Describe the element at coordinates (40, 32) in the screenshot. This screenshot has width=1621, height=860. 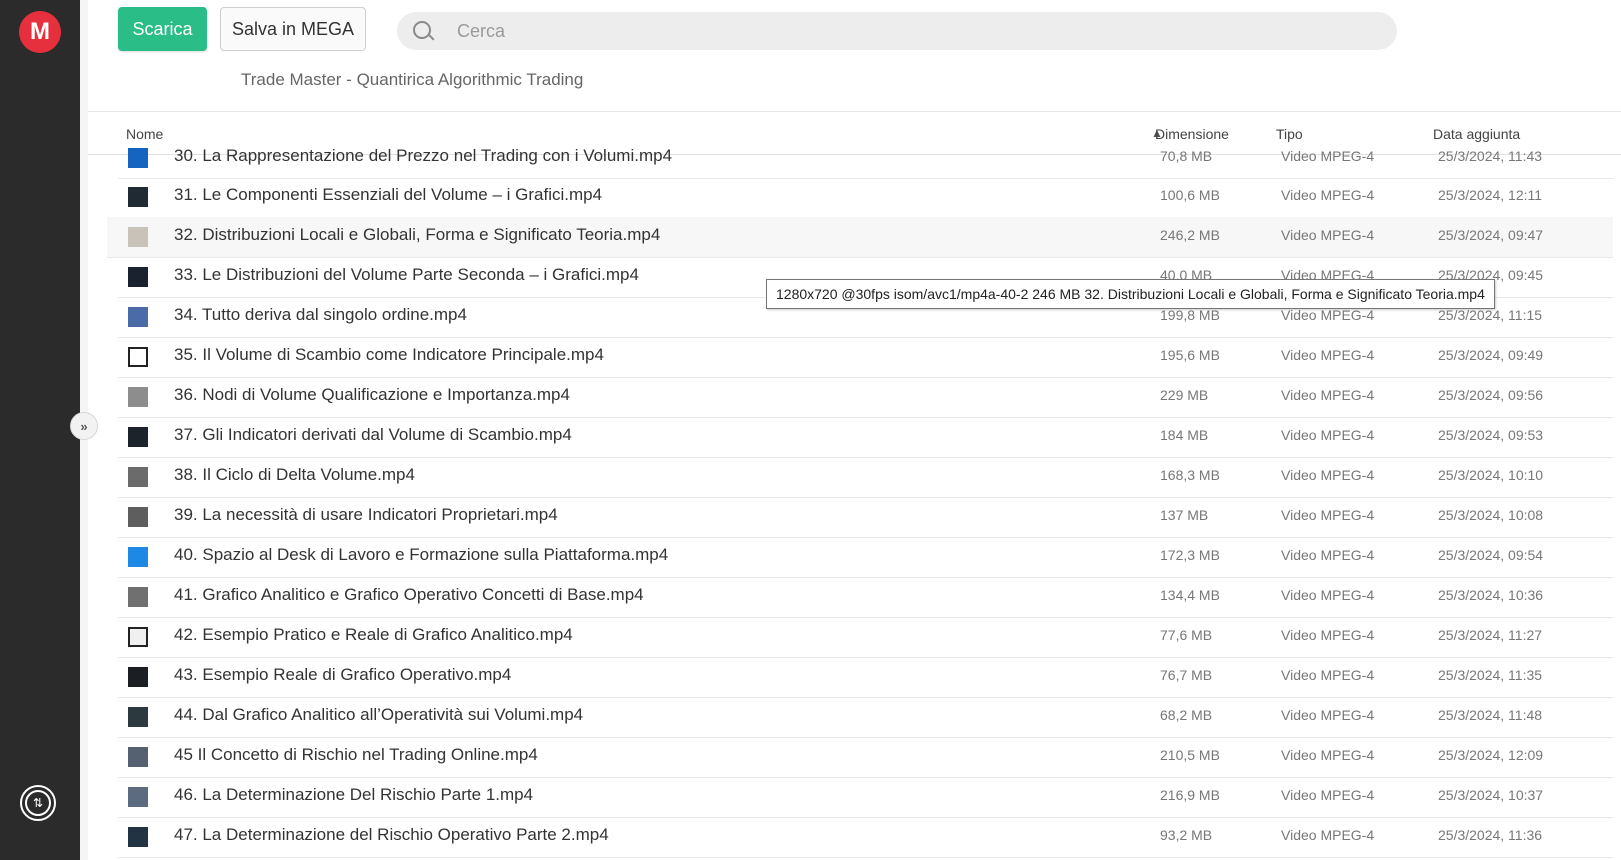
I see `mega-logo: M` at that location.